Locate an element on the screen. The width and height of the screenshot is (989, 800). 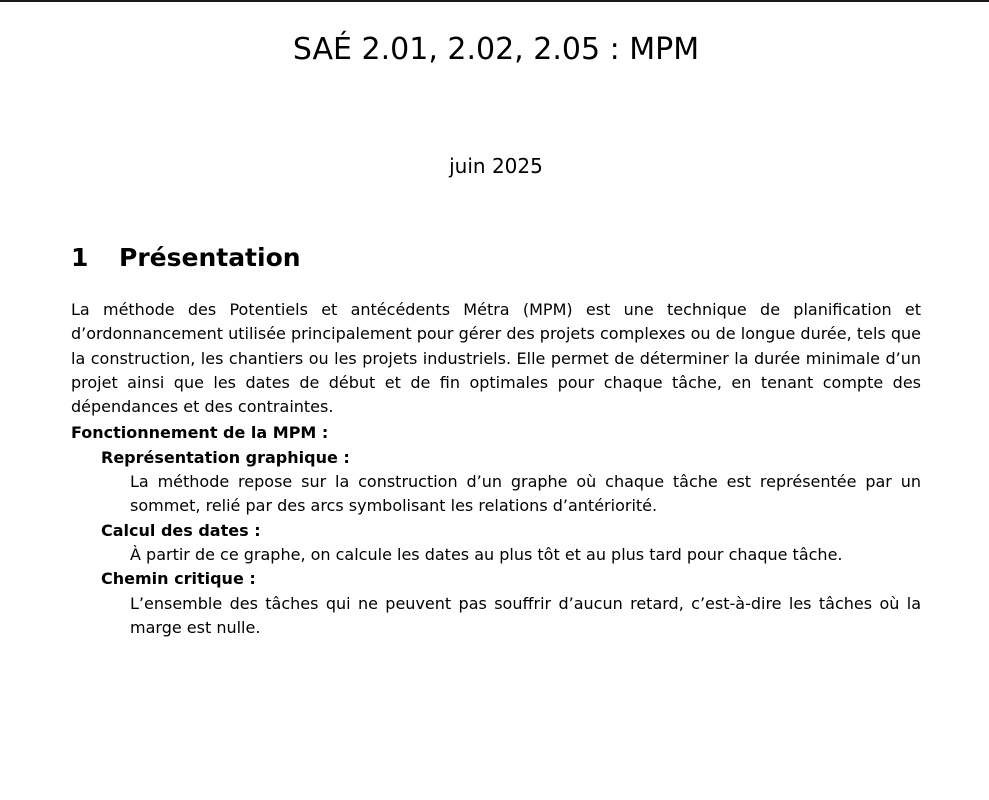
section-heading: 1 Présentation is located at coordinates (186, 258).